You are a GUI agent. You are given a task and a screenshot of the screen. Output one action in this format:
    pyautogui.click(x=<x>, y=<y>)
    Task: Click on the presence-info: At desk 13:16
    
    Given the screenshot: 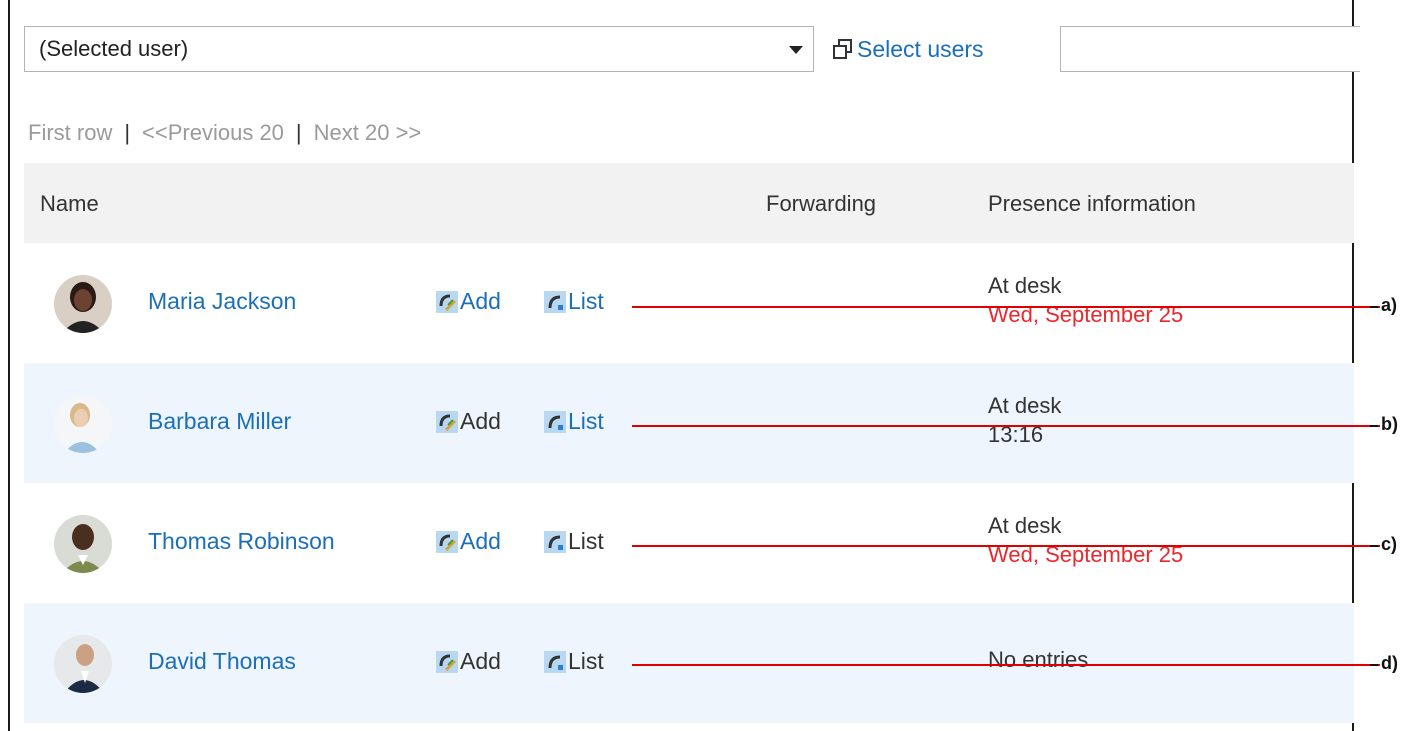 What is the action you would take?
    pyautogui.click(x=1024, y=420)
    